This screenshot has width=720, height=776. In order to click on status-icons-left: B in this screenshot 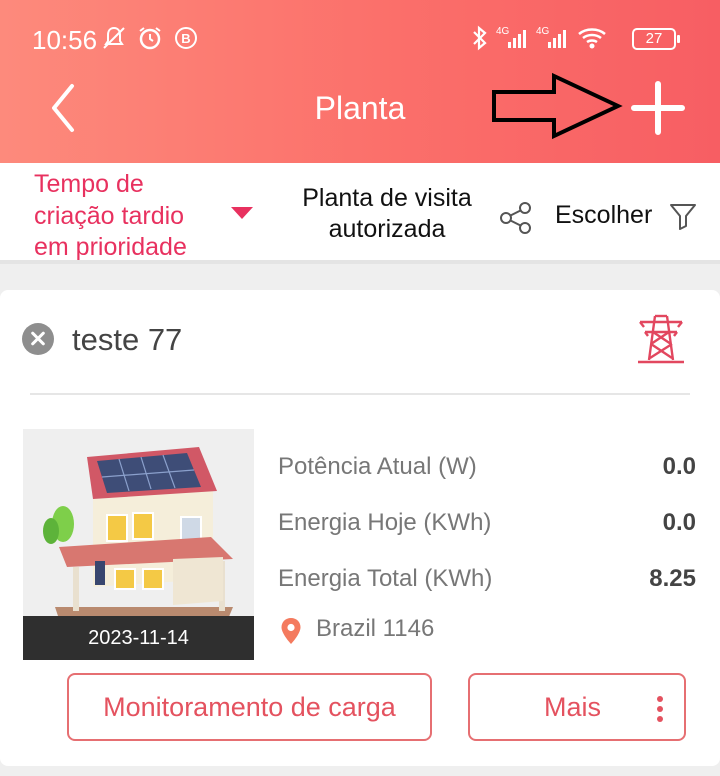, I will do `click(150, 38)`.